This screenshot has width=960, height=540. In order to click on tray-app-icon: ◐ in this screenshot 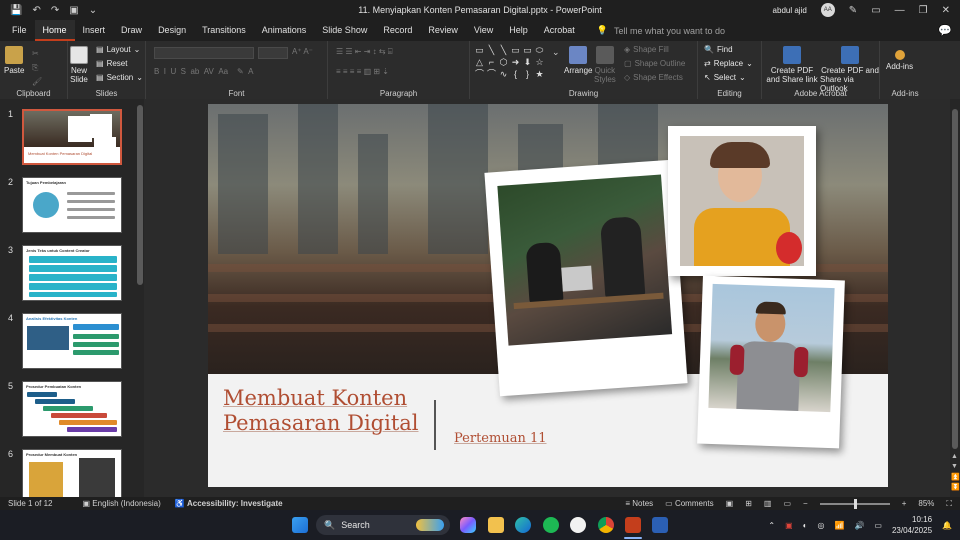, I will do `click(805, 525)`.